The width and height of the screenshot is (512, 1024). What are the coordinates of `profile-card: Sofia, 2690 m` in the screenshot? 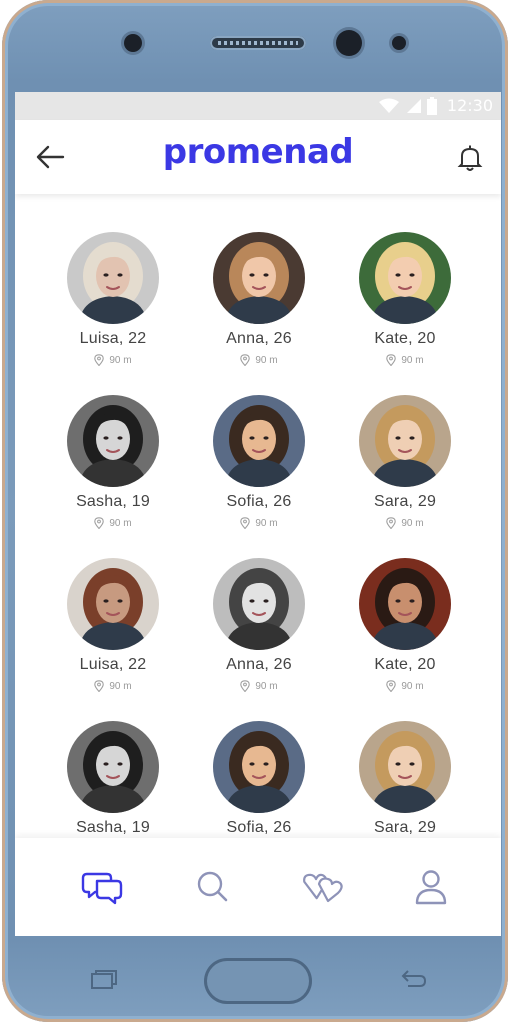 It's located at (259, 788).